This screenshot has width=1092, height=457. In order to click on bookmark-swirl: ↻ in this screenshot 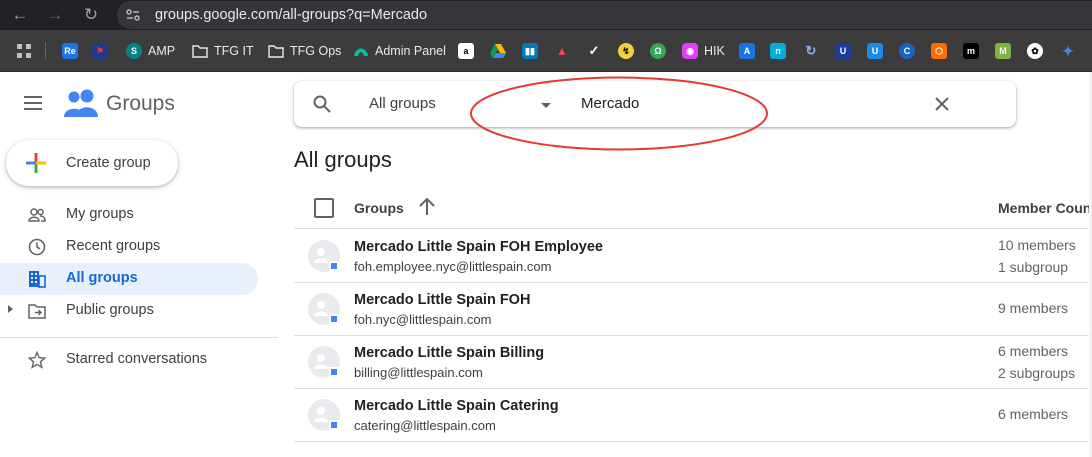, I will do `click(811, 50)`.